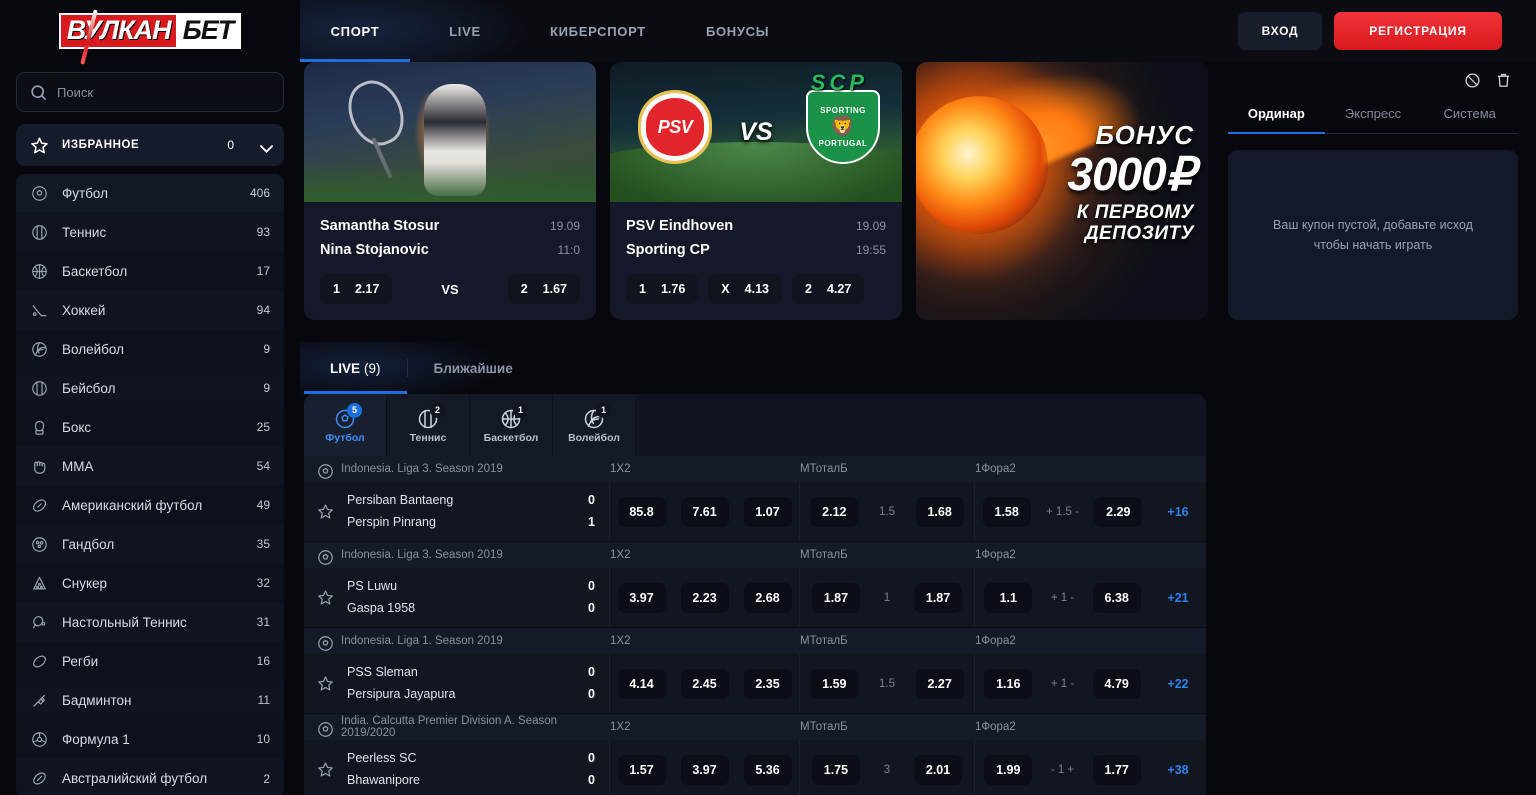 This screenshot has width=1536, height=795. What do you see at coordinates (704, 511) in the screenshot?
I see `odd-draw: 7.61` at bounding box center [704, 511].